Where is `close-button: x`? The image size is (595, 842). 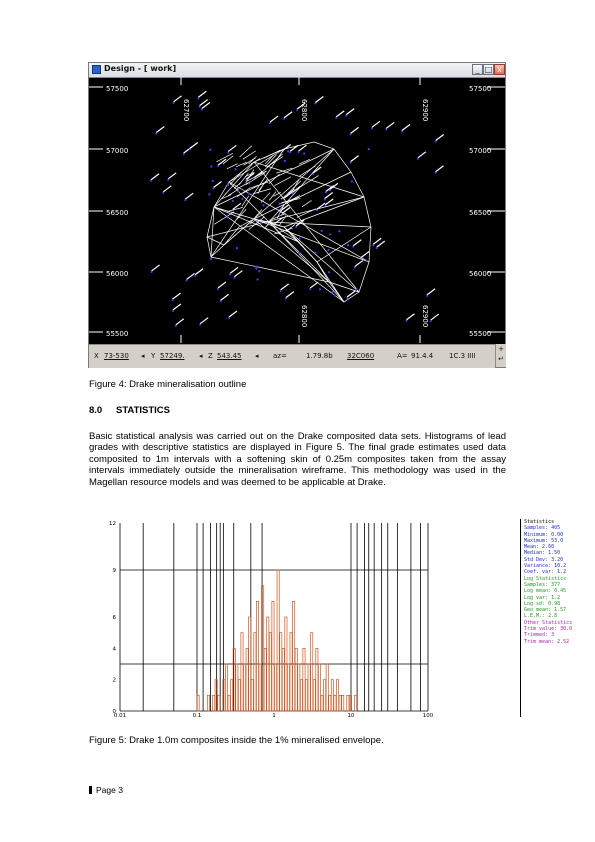 close-button: x is located at coordinates (499, 69).